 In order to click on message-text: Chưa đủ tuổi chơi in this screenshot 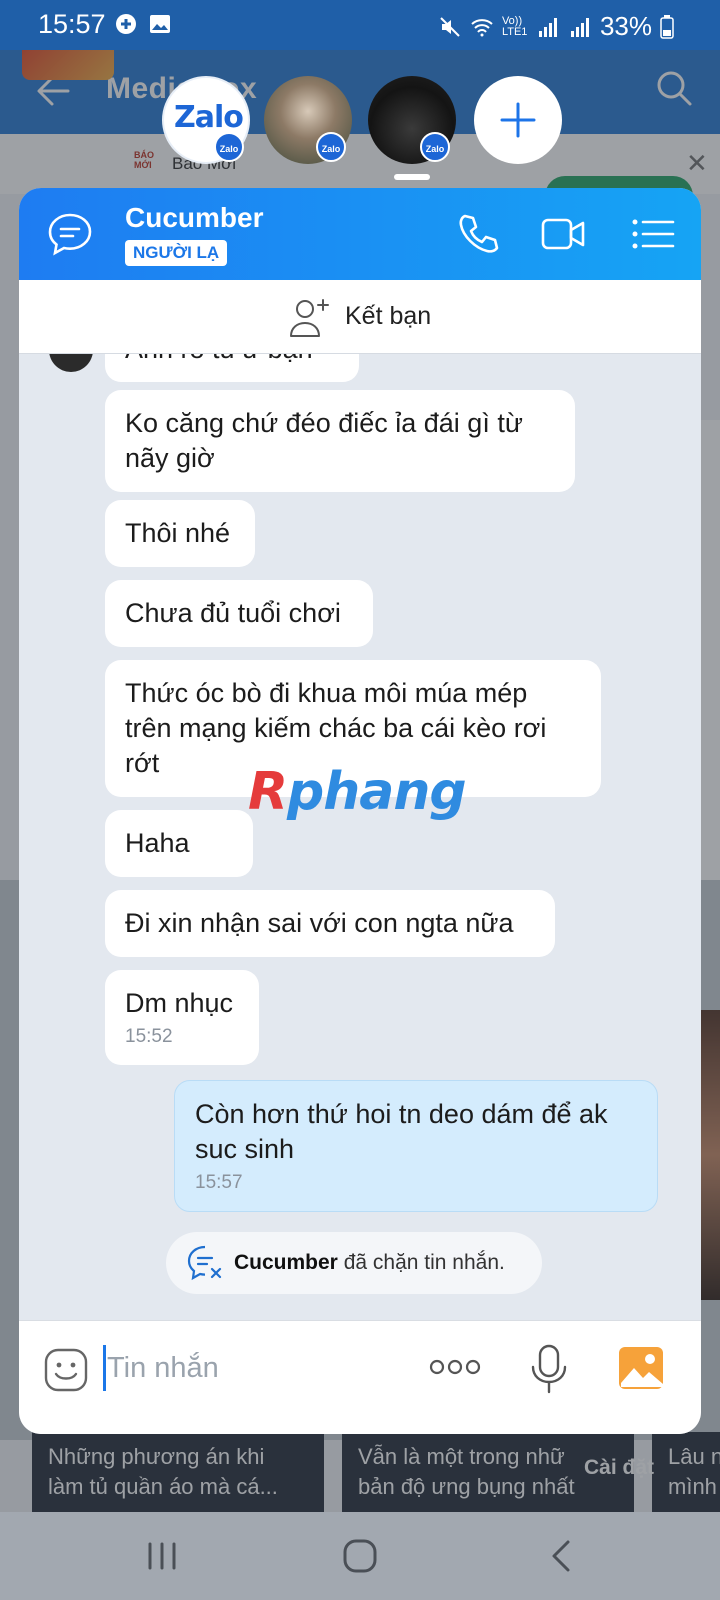, I will do `click(233, 613)`.